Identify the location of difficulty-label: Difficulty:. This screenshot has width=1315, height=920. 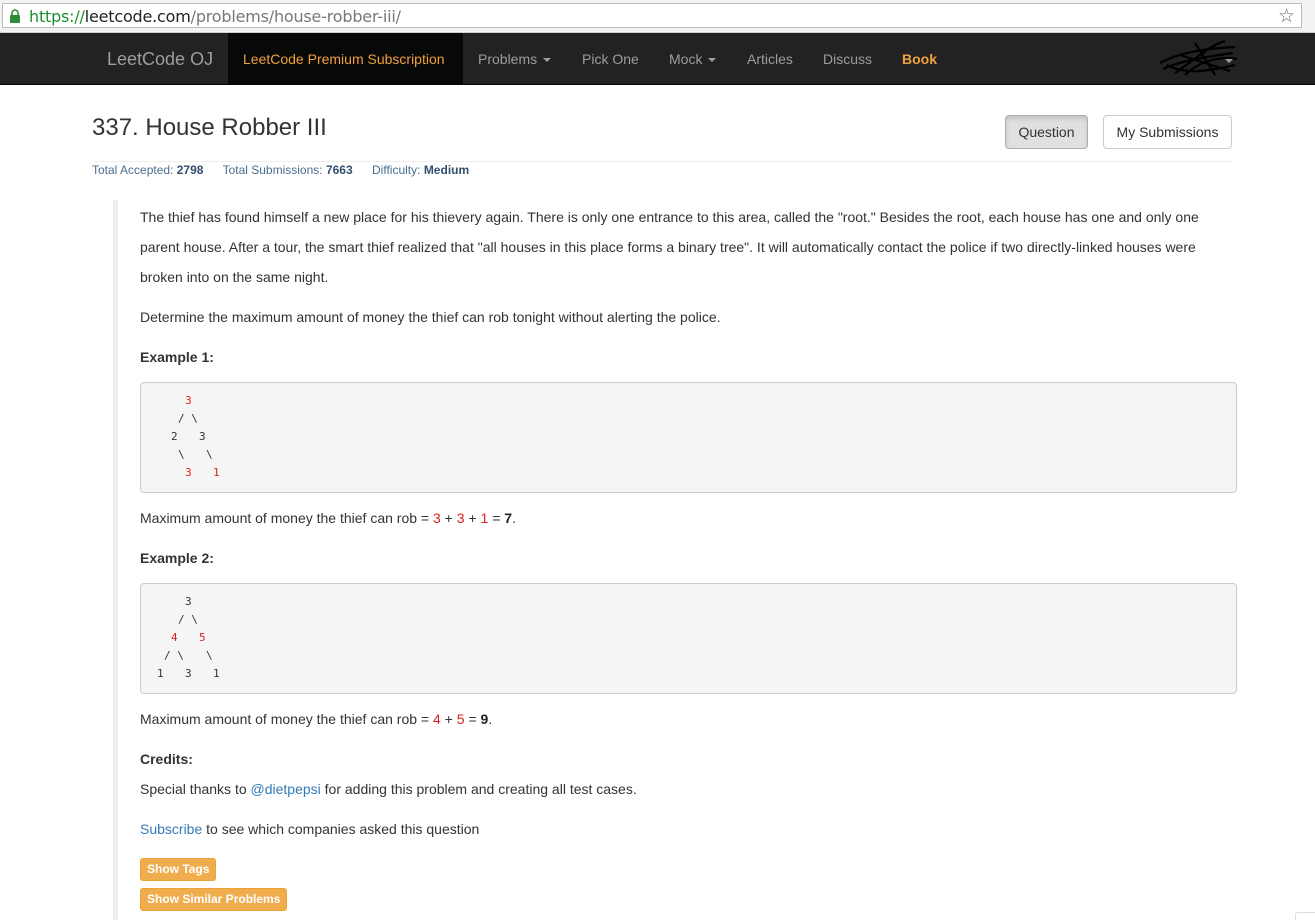
(396, 170).